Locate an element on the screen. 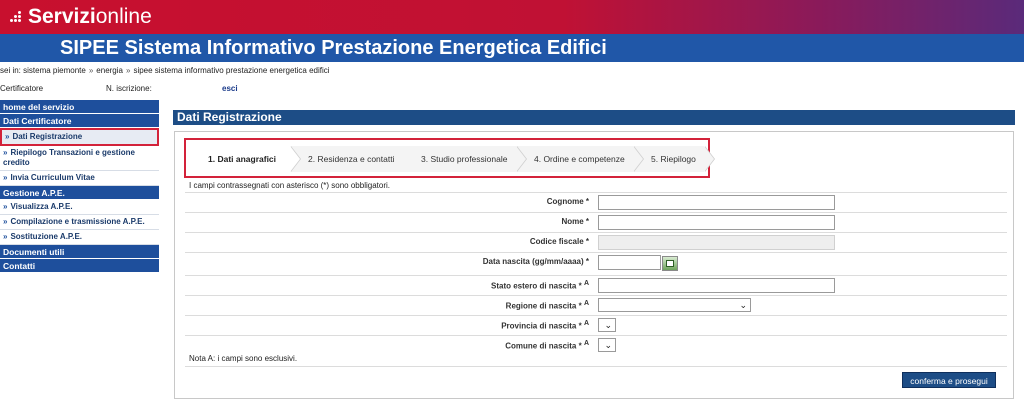 The image size is (1024, 411). brand-name-strong: Servizi is located at coordinates (62, 16).